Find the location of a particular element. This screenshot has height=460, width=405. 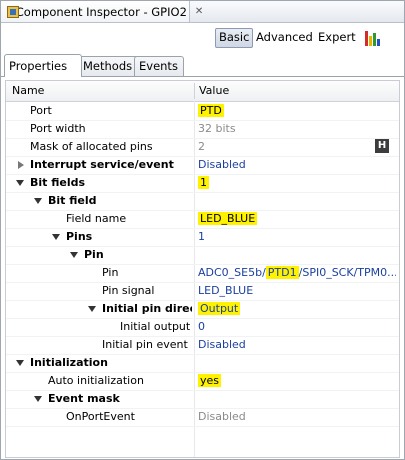

close-icon: ✕ is located at coordinates (199, 11).